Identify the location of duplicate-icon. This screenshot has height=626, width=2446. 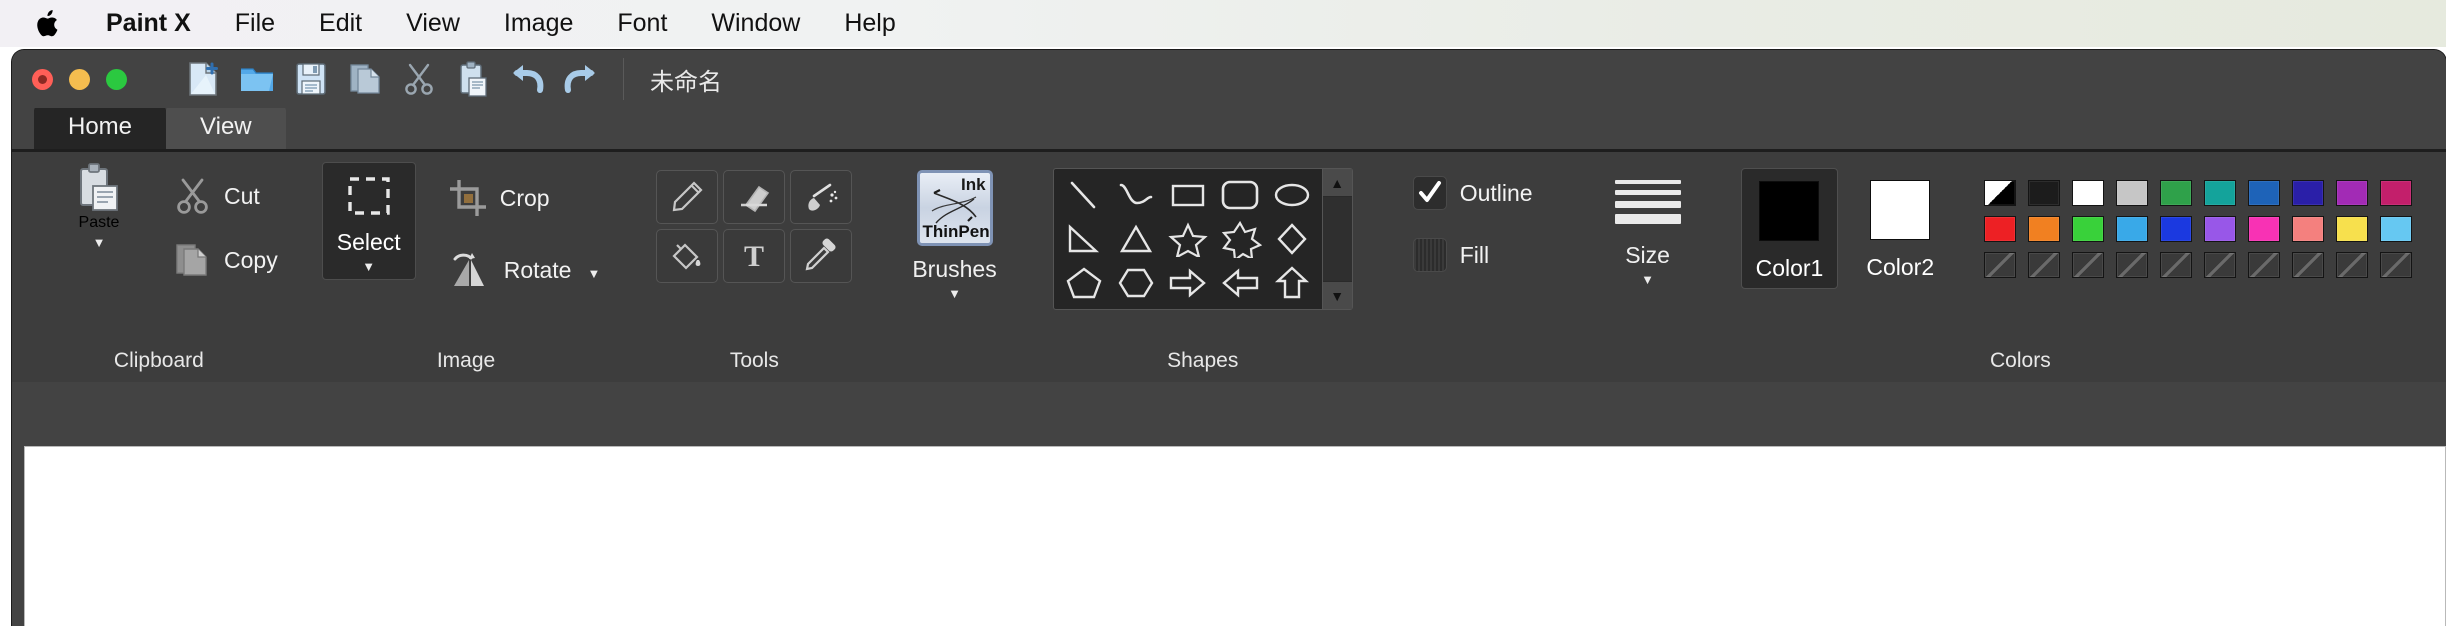
(365, 79).